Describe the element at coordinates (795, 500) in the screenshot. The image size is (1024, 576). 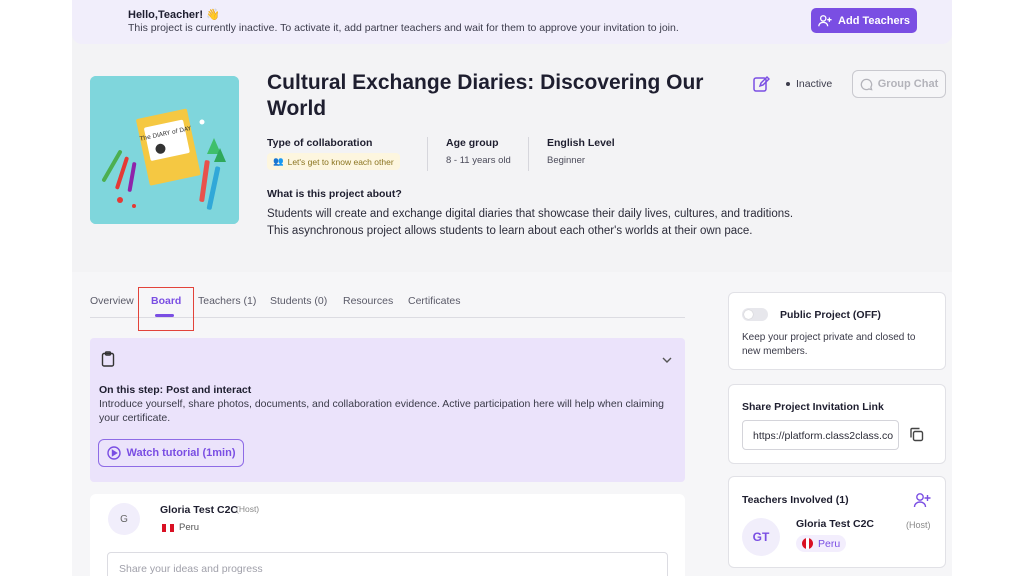
I see `teachers-involved-title: Teachers Involved (1)` at that location.